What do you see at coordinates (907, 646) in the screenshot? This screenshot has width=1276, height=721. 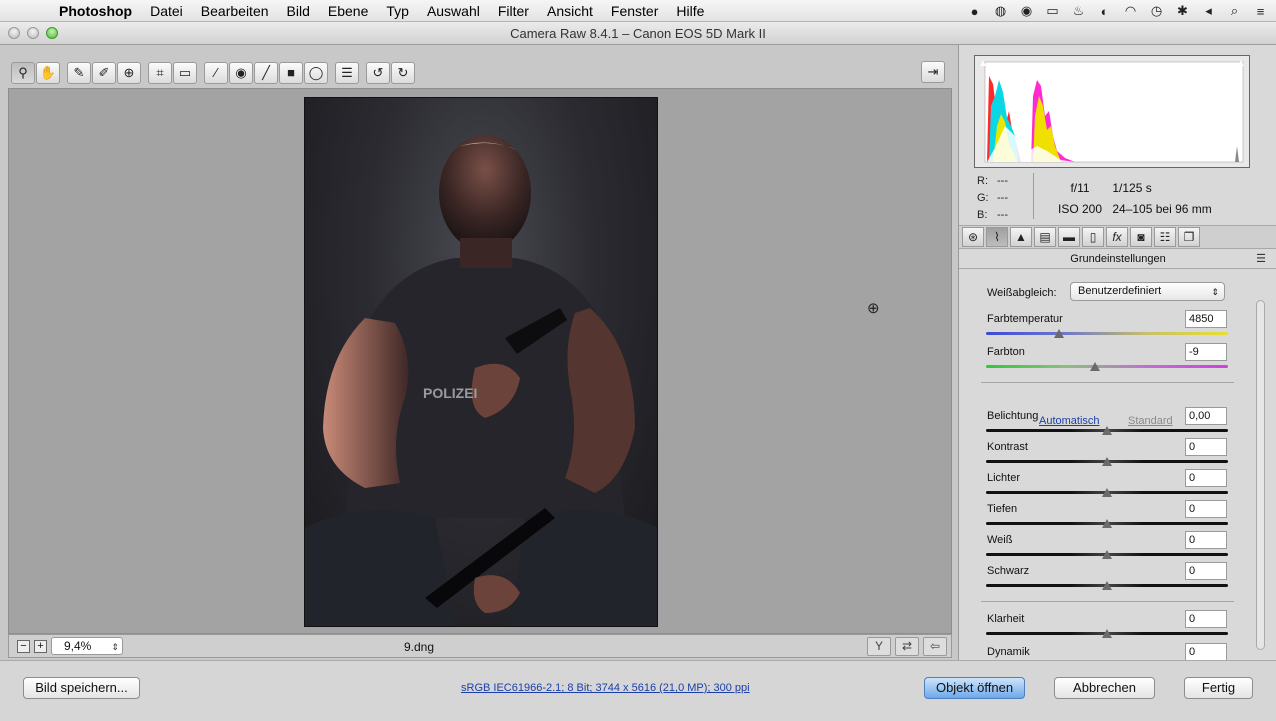 I see `swap-settings-button: ⇄` at bounding box center [907, 646].